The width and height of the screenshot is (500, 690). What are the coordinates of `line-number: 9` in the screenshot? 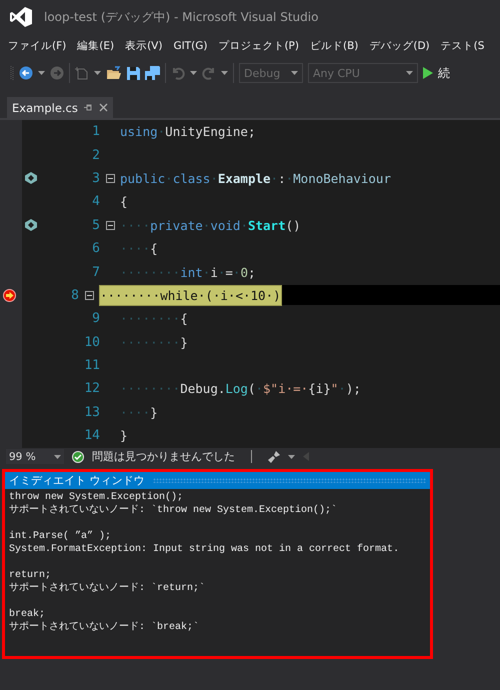 It's located at (95, 318).